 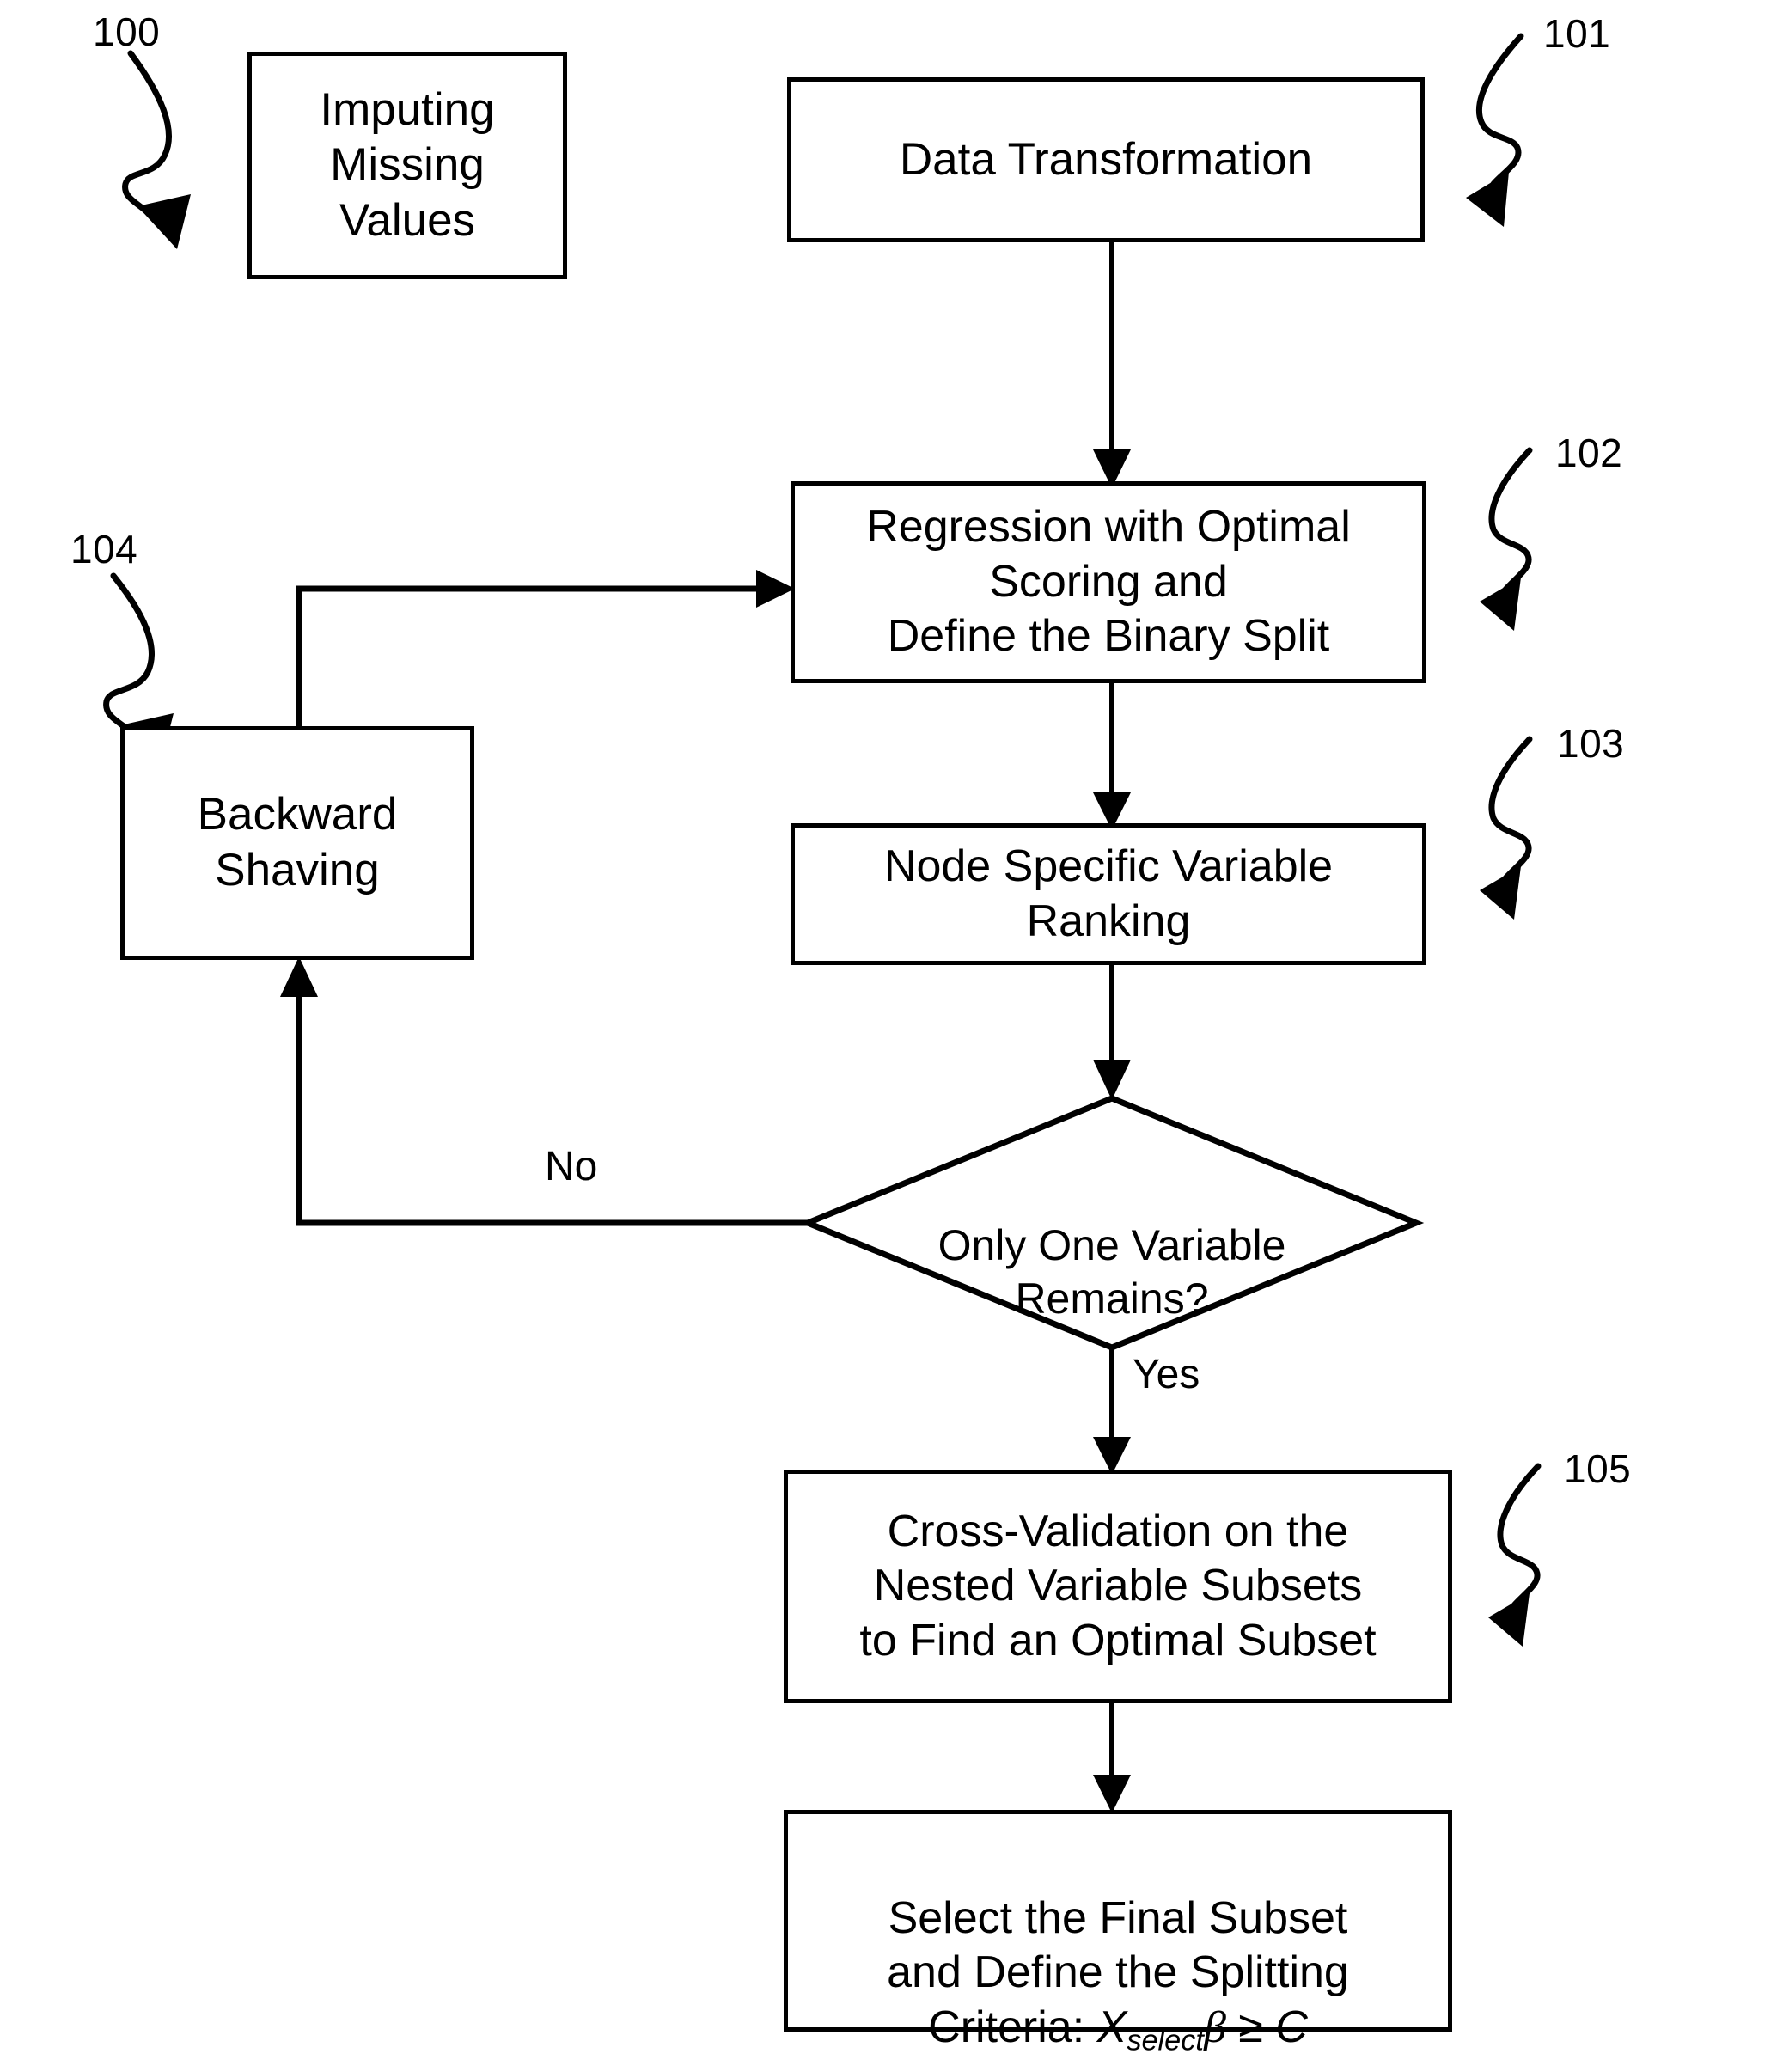 I want to click on reference-numeral-100-text: 100, so click(x=127, y=31).